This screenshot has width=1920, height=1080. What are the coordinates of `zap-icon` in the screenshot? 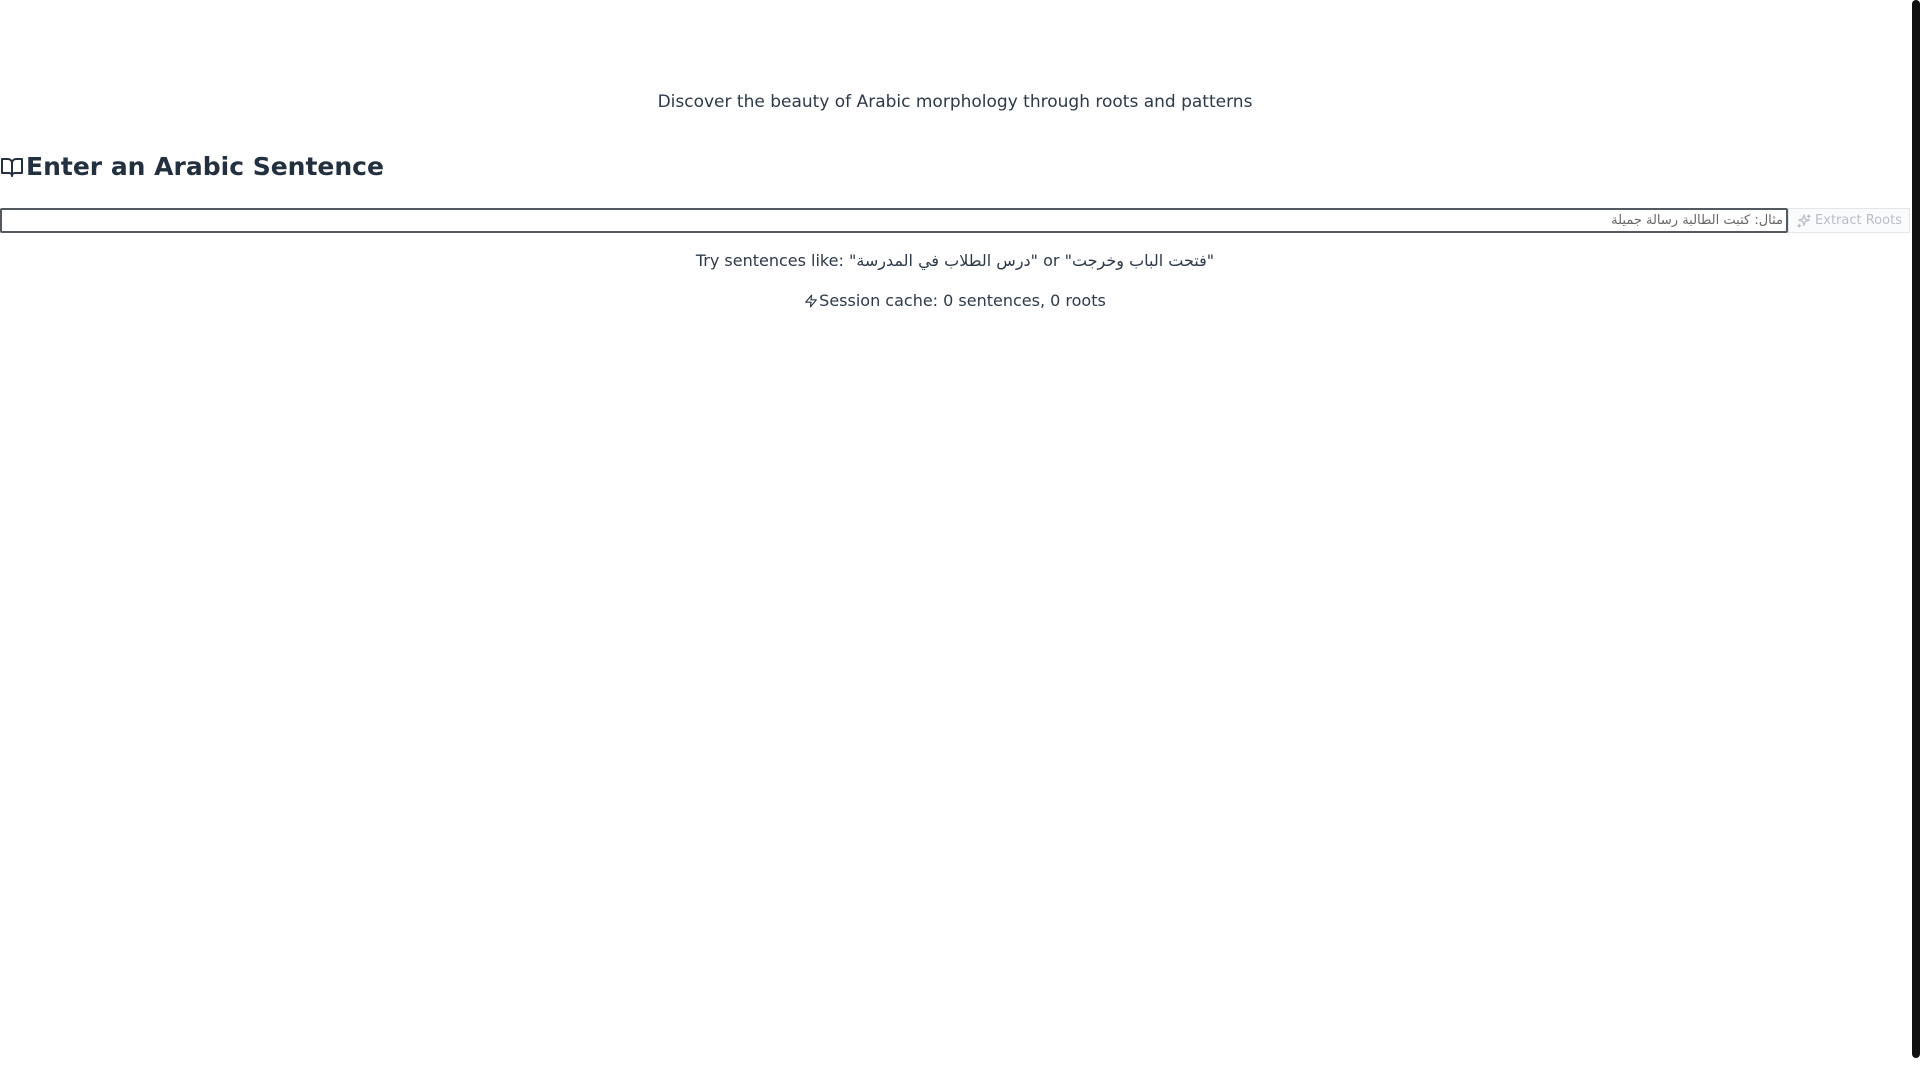 It's located at (811, 301).